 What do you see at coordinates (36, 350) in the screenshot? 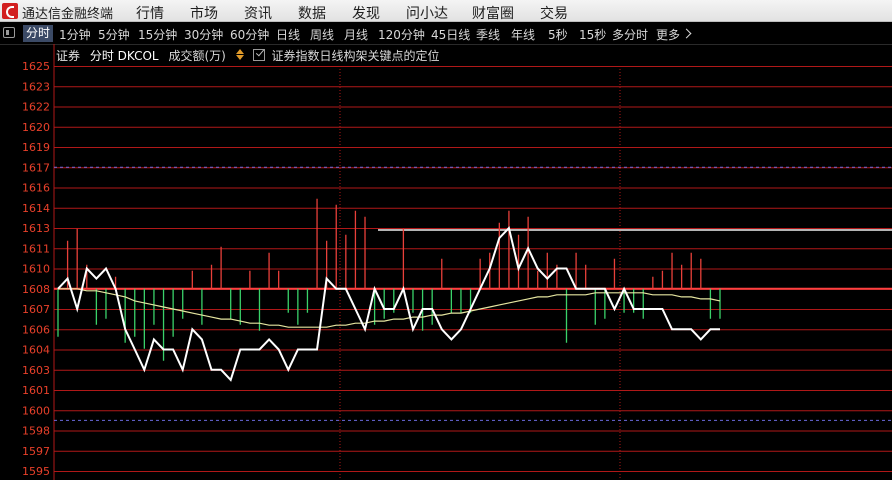
I see `y-tick-label: 1604` at bounding box center [36, 350].